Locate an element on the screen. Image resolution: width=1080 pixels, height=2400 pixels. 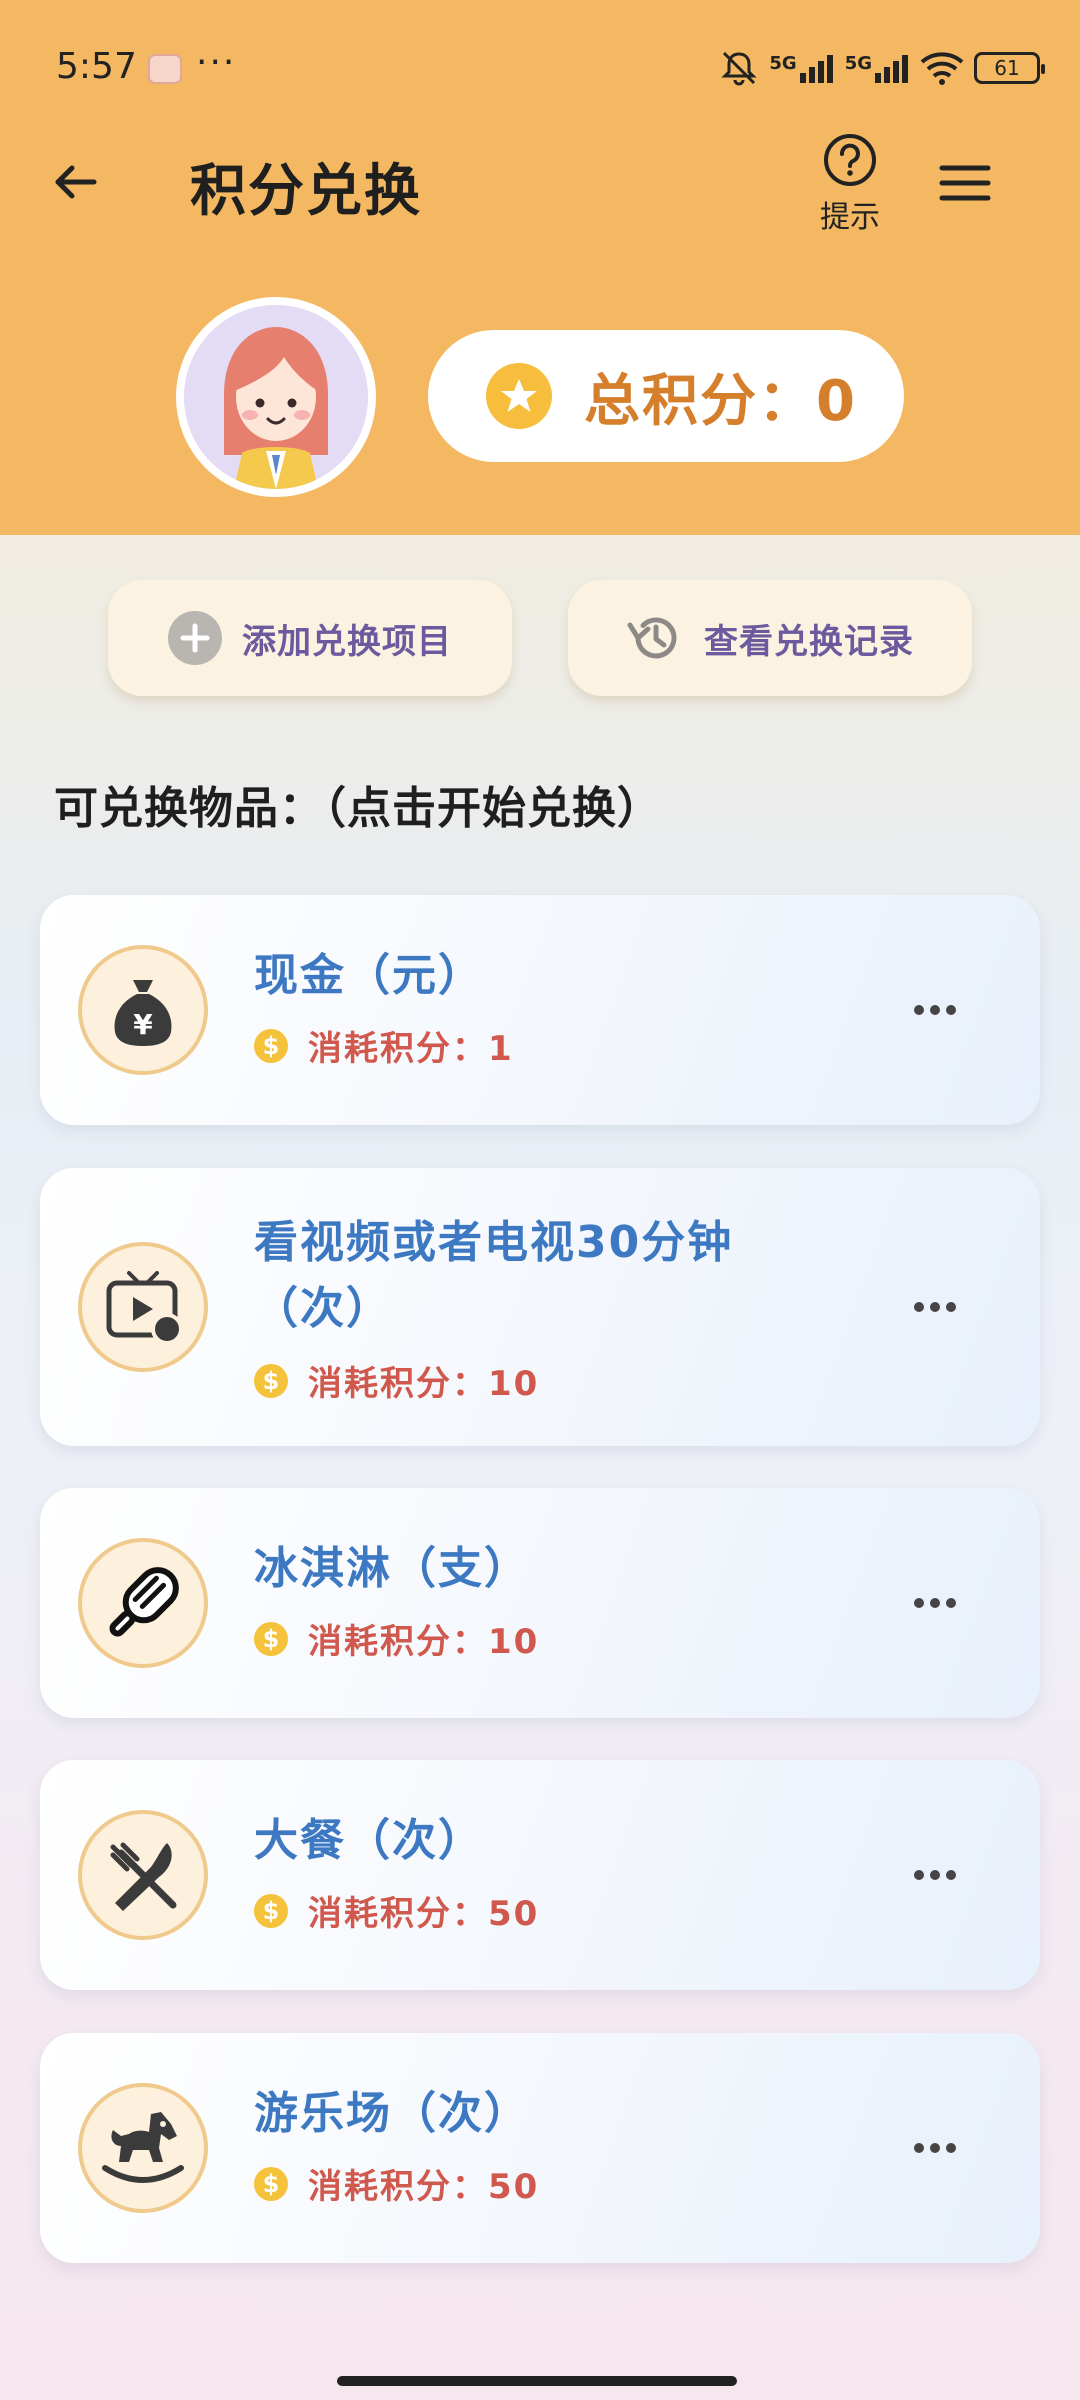
exchange-item-card: 看视频或者电视30分钟 （次） $ 消耗积分：10 is located at coordinates (540, 1307).